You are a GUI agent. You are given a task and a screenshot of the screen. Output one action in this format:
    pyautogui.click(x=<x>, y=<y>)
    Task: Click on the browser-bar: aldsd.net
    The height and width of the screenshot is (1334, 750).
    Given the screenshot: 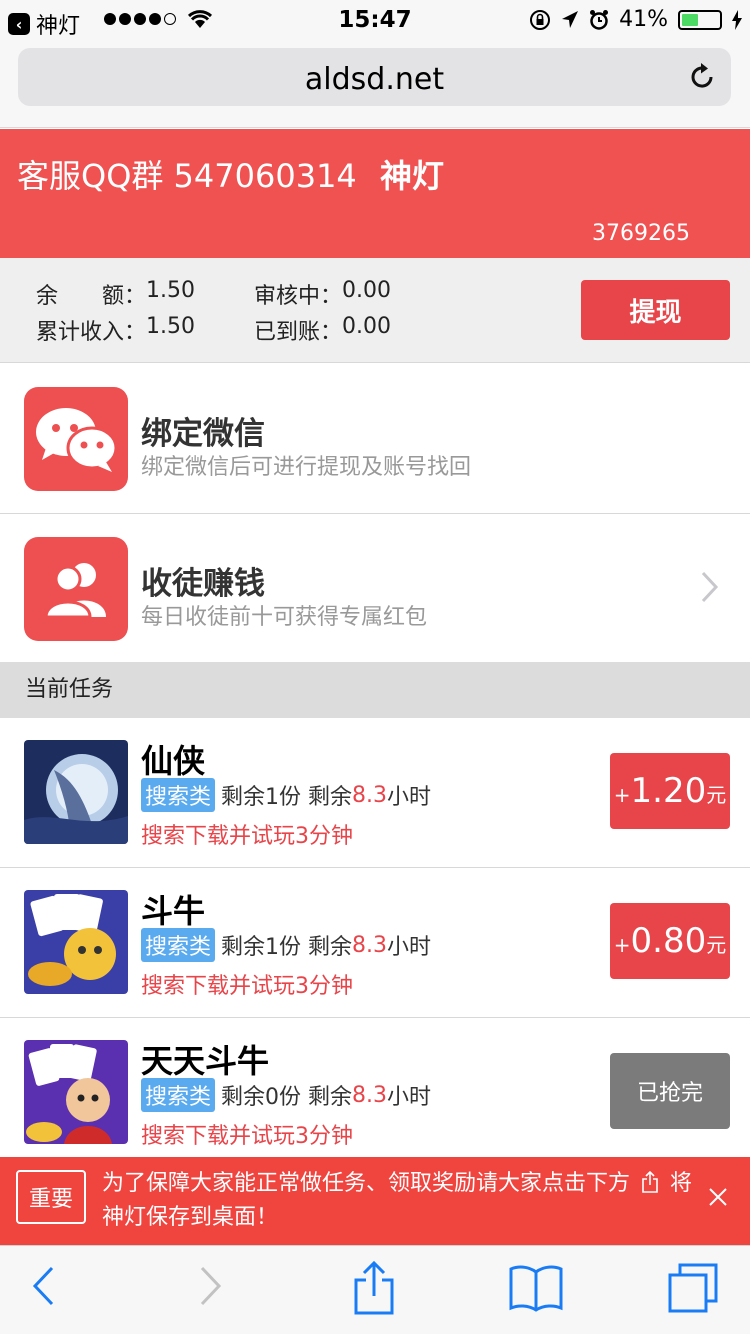 What is the action you would take?
    pyautogui.click(x=375, y=84)
    